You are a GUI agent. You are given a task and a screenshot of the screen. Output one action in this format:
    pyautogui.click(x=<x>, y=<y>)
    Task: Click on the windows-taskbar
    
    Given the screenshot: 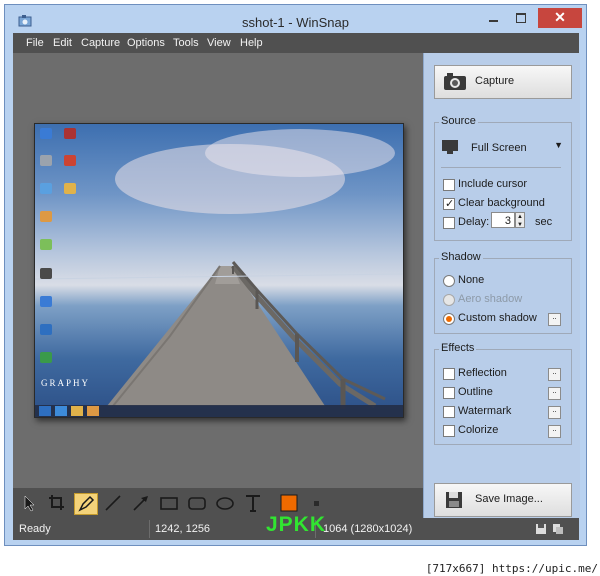 What is the action you would take?
    pyautogui.click(x=219, y=411)
    